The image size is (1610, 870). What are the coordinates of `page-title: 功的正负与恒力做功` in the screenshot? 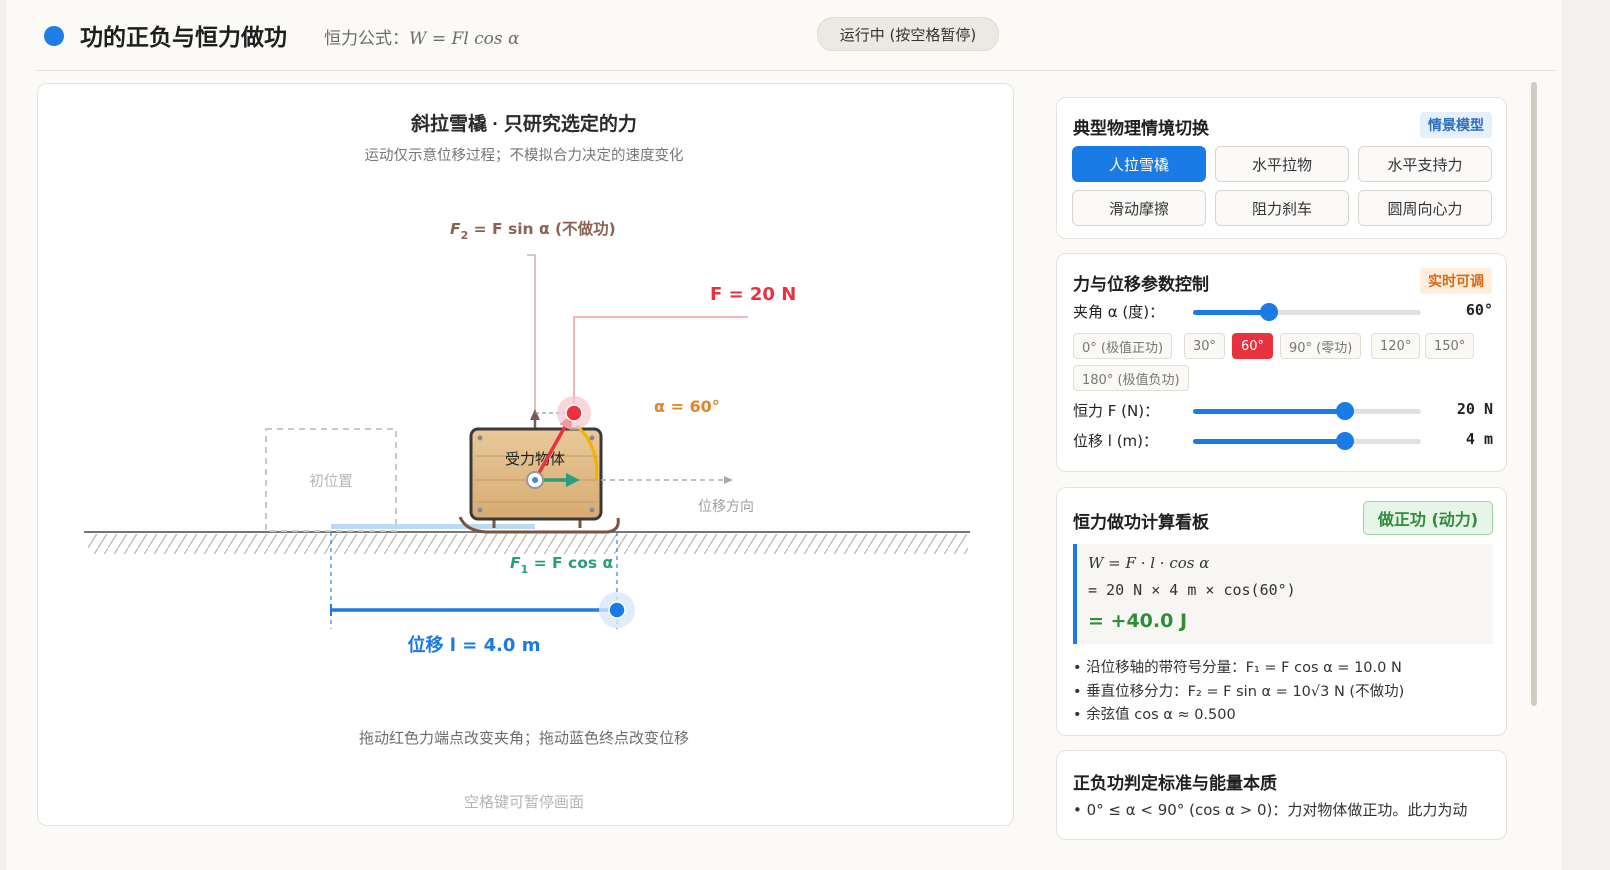 It's located at (183, 38).